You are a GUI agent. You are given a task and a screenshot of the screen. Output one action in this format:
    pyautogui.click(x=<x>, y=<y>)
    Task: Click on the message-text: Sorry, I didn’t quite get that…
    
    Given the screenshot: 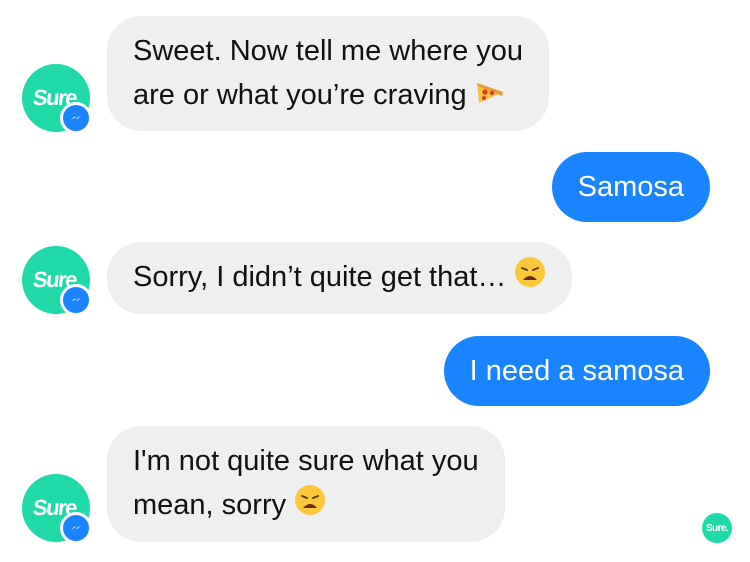 What is the action you would take?
    pyautogui.click(x=339, y=278)
    